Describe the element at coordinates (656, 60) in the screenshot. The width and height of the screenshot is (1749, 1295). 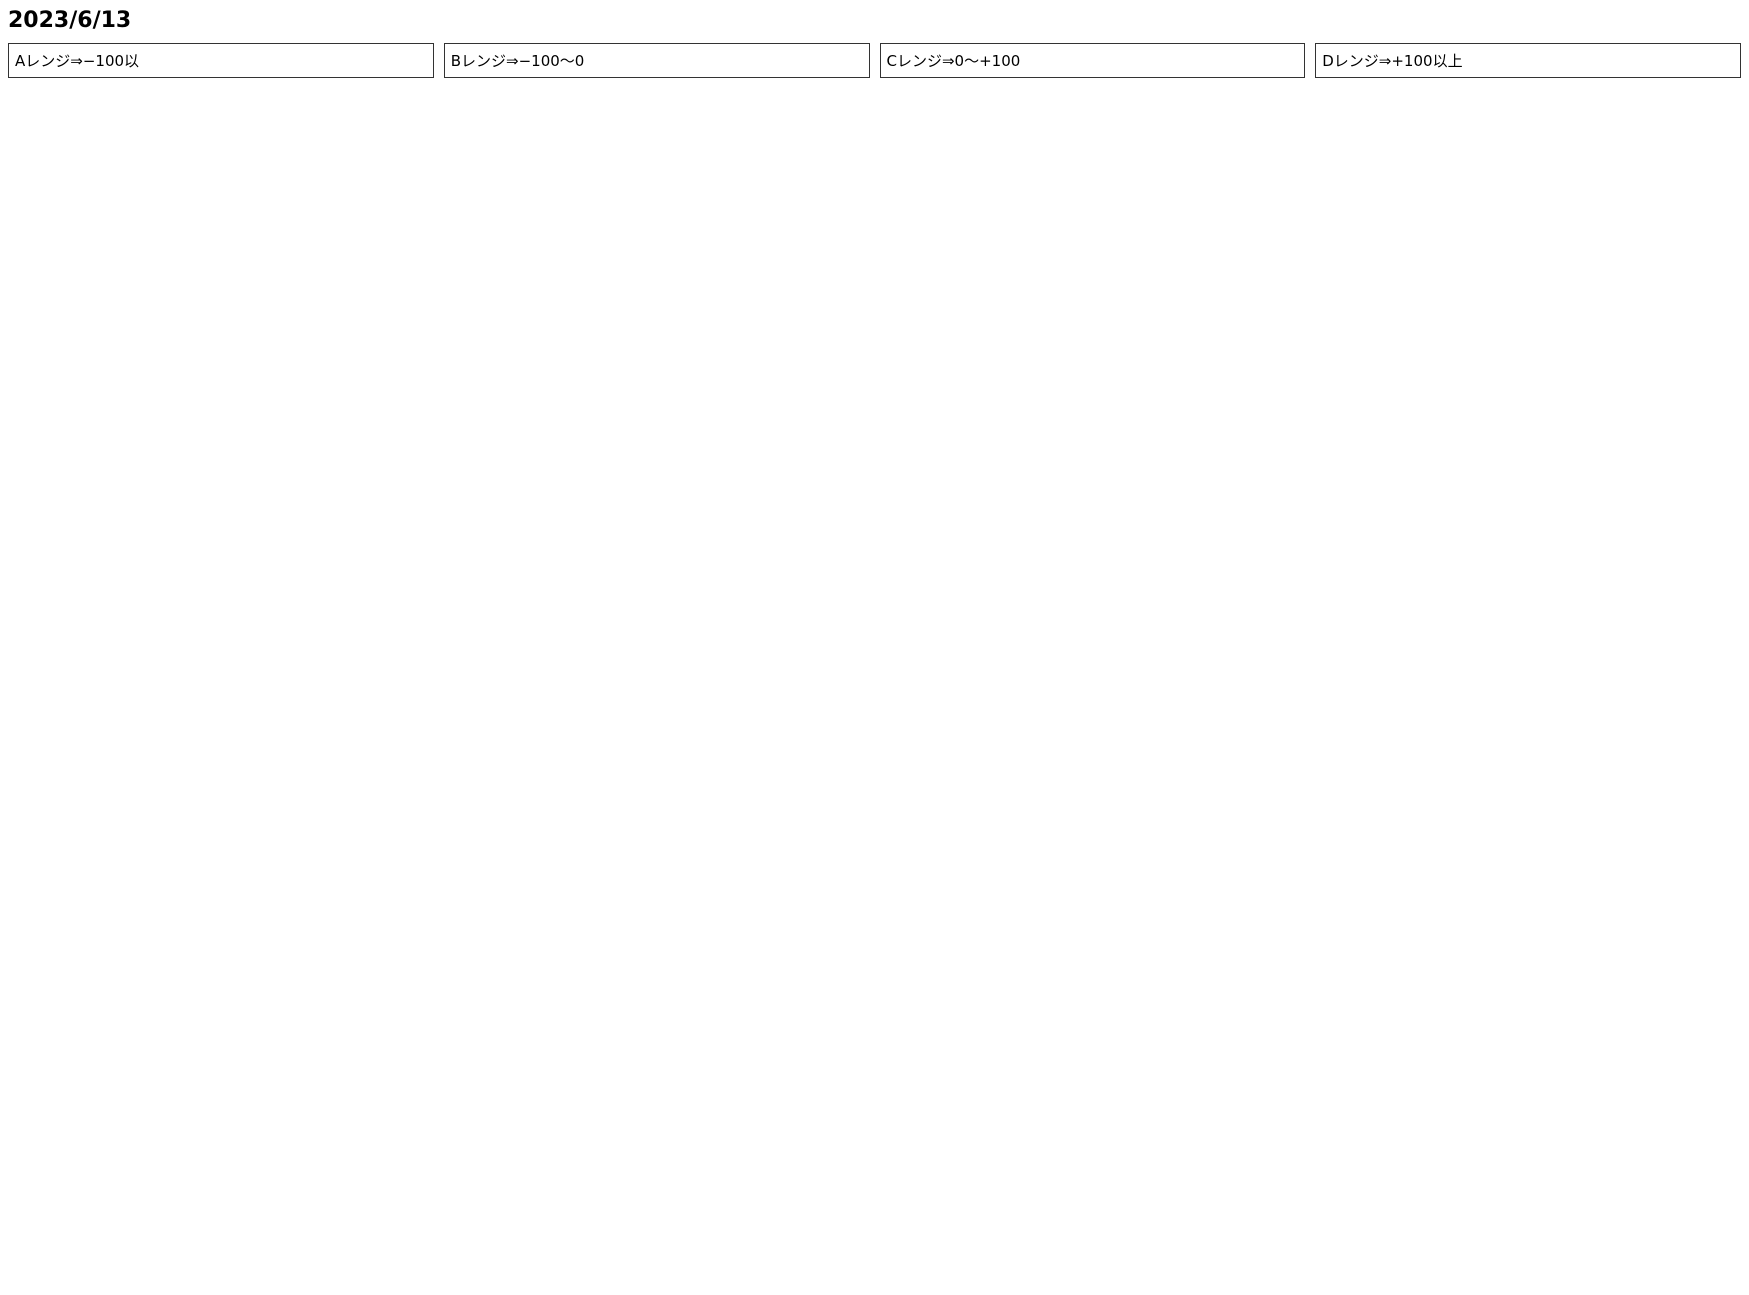
I see `range-b: Bレンジ⇒−100〜0` at that location.